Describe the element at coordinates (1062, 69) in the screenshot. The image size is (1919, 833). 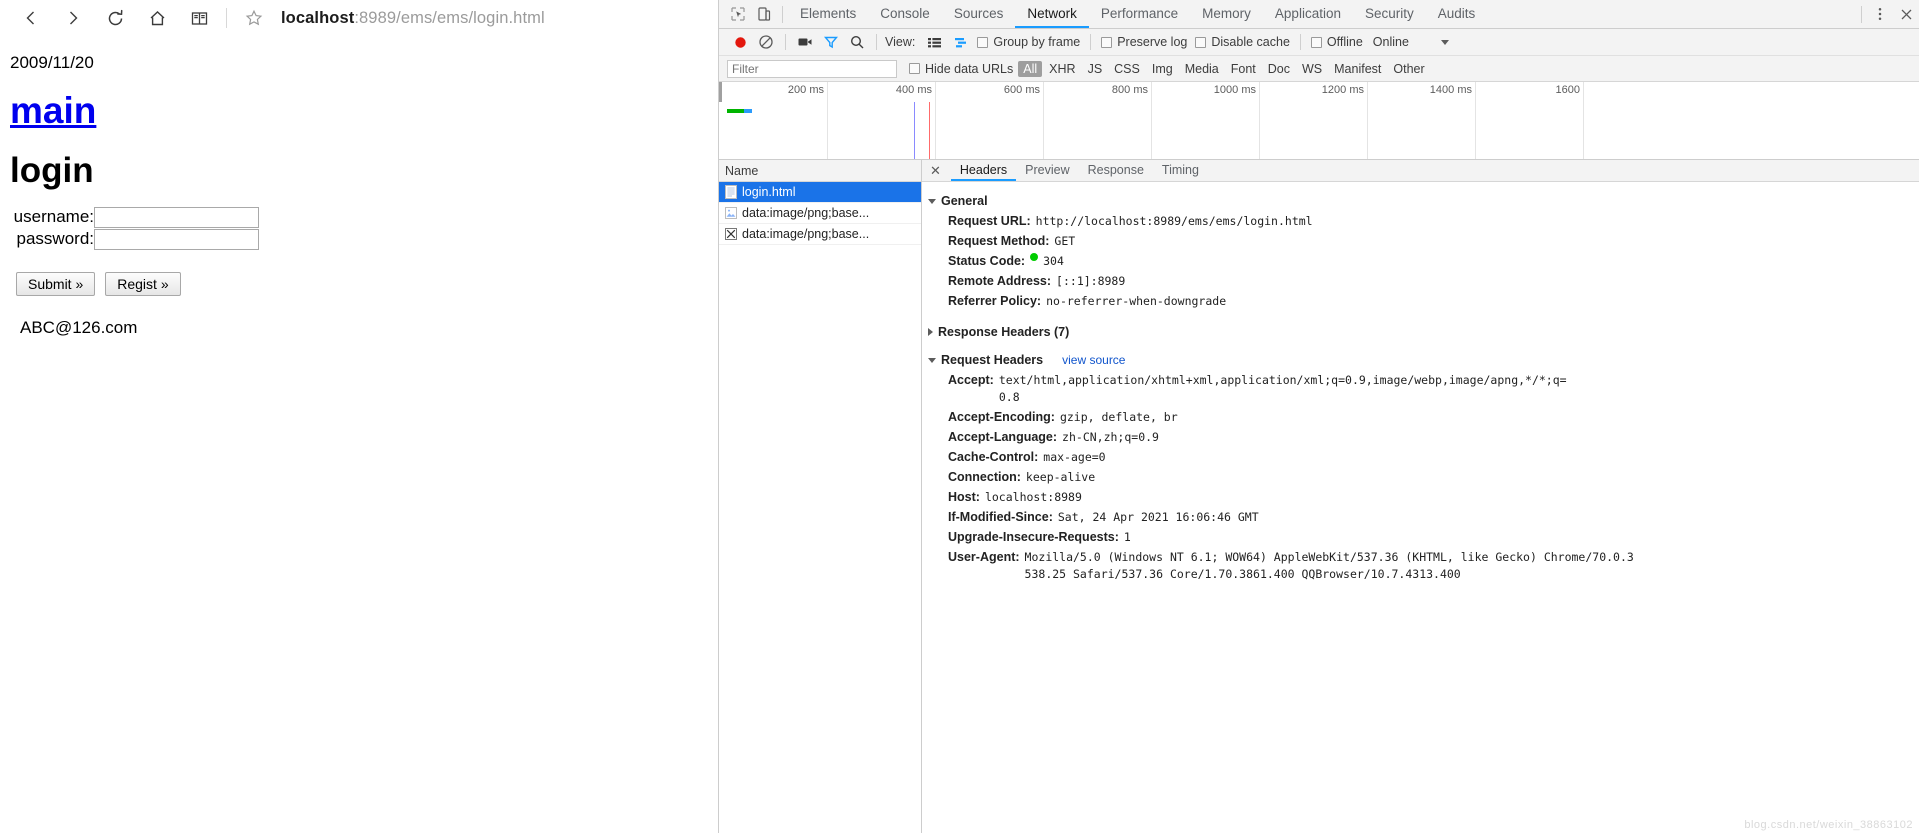
I see `filter-type-xhr: XHR` at that location.